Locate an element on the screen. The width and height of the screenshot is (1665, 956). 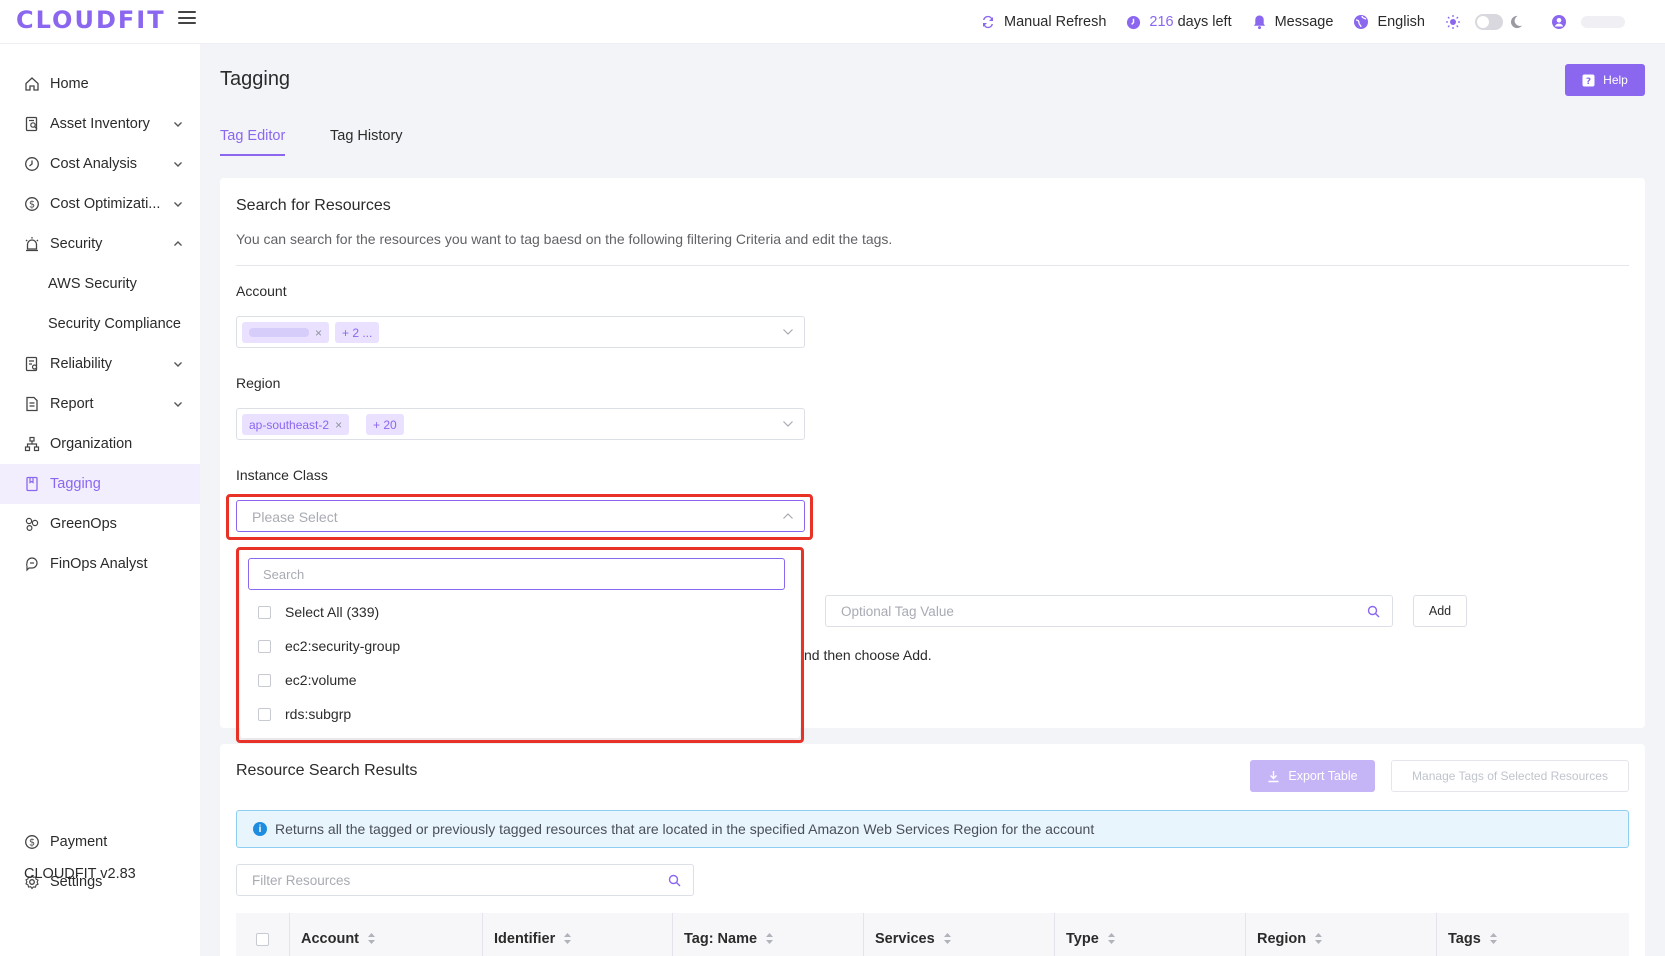
region-select: ap-southeast-2 × + 20 is located at coordinates (520, 424).